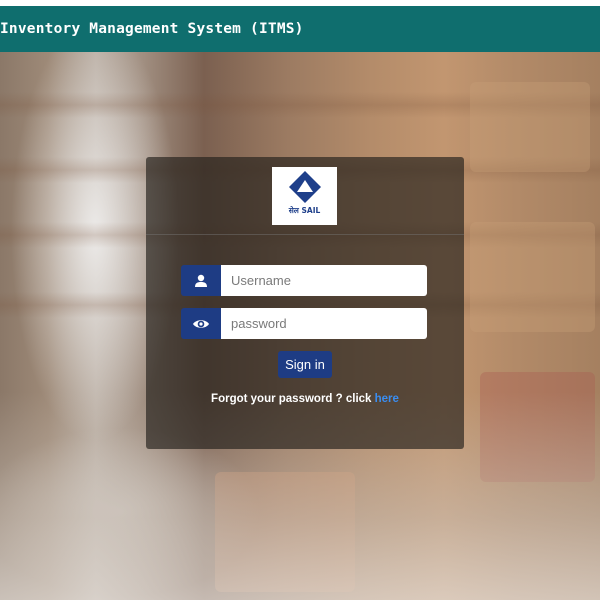 The height and width of the screenshot is (600, 600). I want to click on password-field, so click(304, 323).